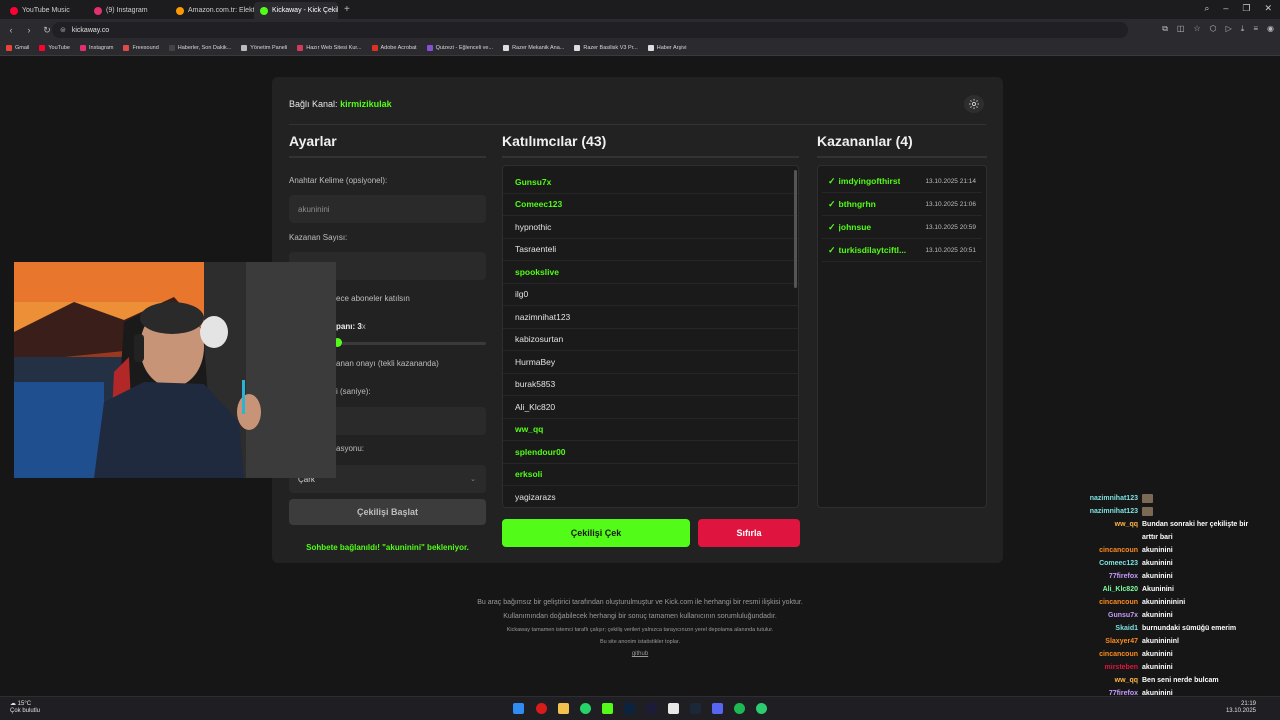 The image size is (1280, 720). Describe the element at coordinates (394, 48) in the screenshot. I see `bookmark-item: Adobe Acrobat` at that location.